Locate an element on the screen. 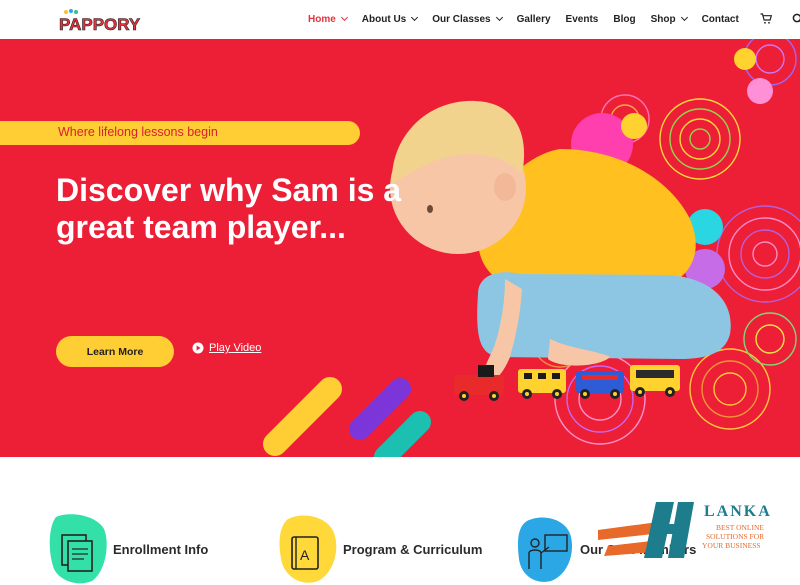  book-icon: A is located at coordinates (308, 549).